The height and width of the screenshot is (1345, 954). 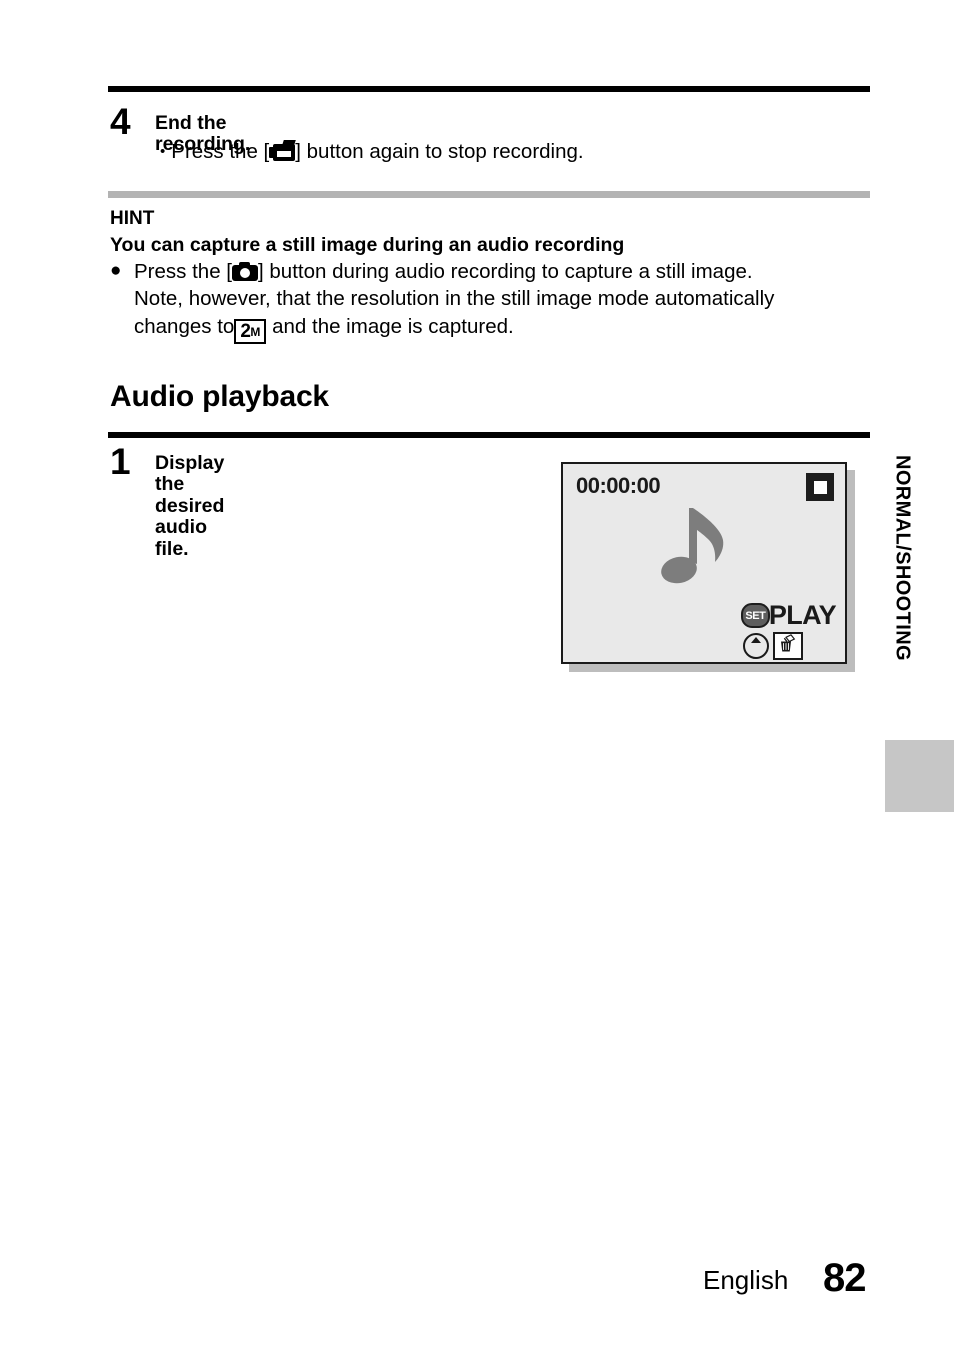 What do you see at coordinates (844, 1278) in the screenshot?
I see `footer-page-number: 82` at bounding box center [844, 1278].